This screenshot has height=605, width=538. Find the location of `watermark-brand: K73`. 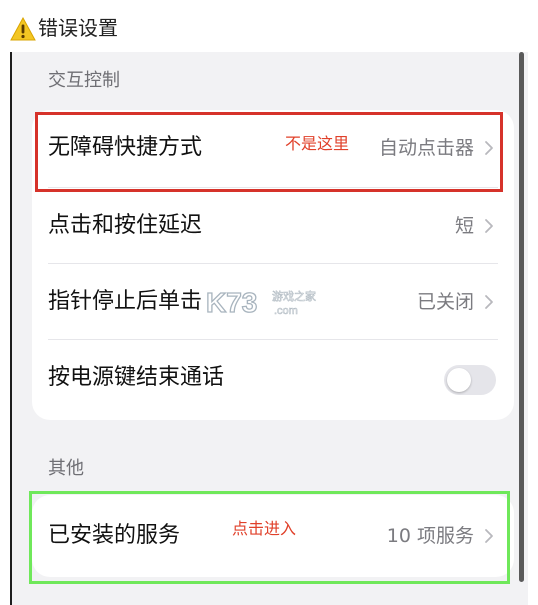

watermark-brand: K73 is located at coordinates (231, 302).